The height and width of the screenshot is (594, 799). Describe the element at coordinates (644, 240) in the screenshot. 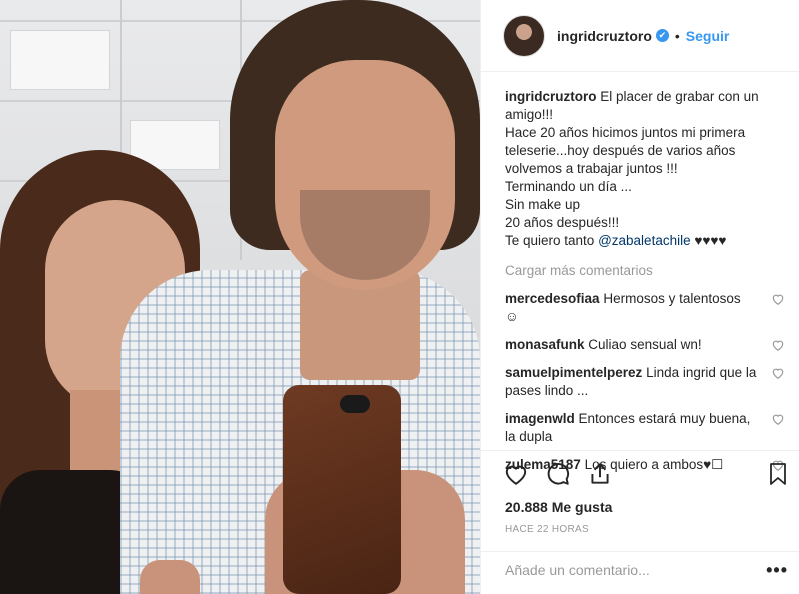

I see `caption-mention: @zabaletachile` at that location.